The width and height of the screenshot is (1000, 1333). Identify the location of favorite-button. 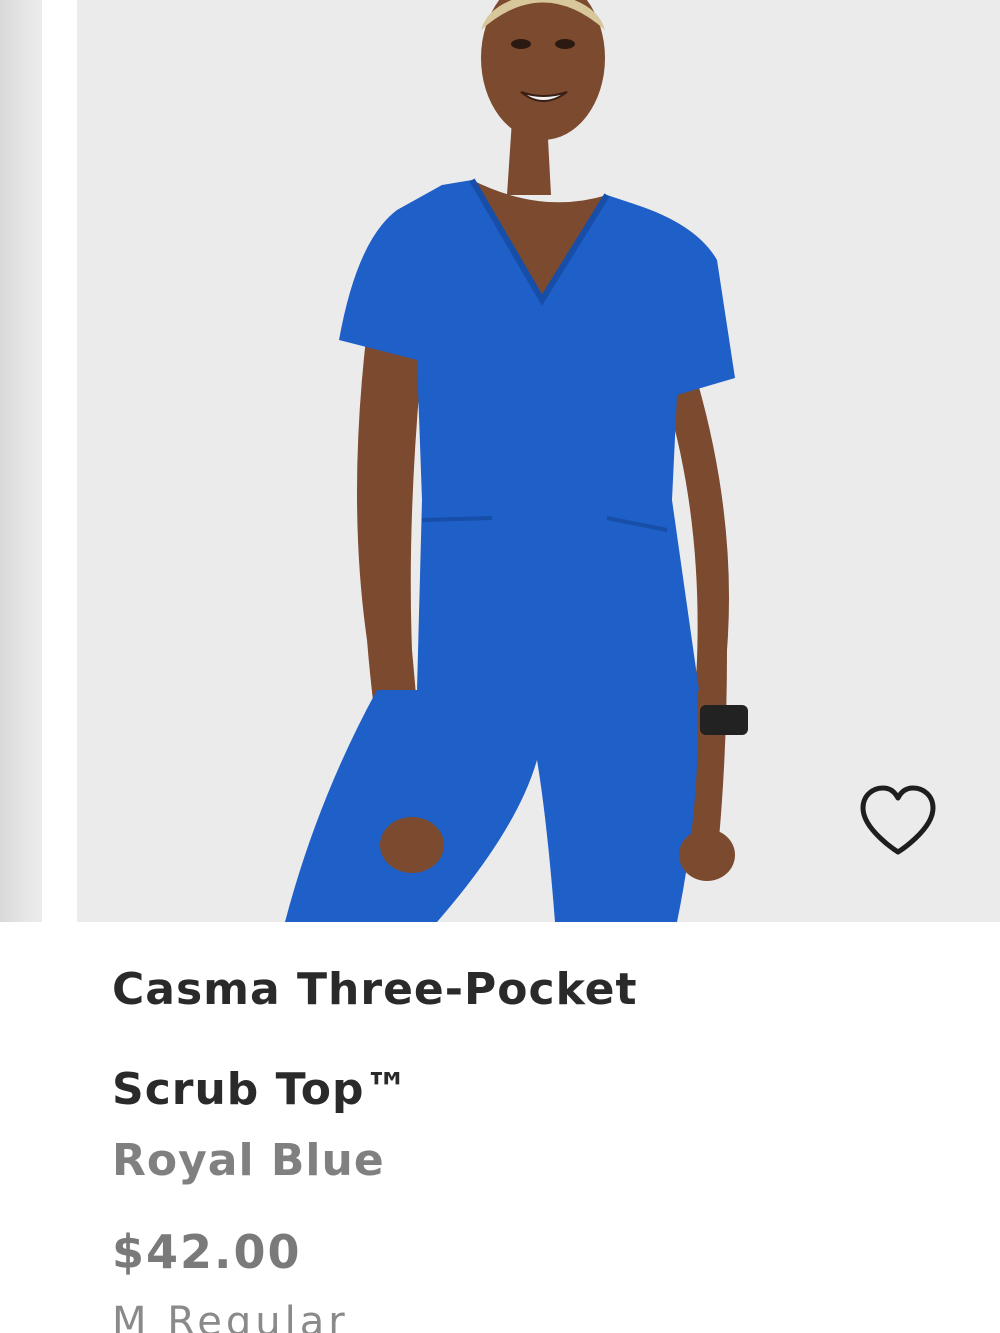
(898, 821).